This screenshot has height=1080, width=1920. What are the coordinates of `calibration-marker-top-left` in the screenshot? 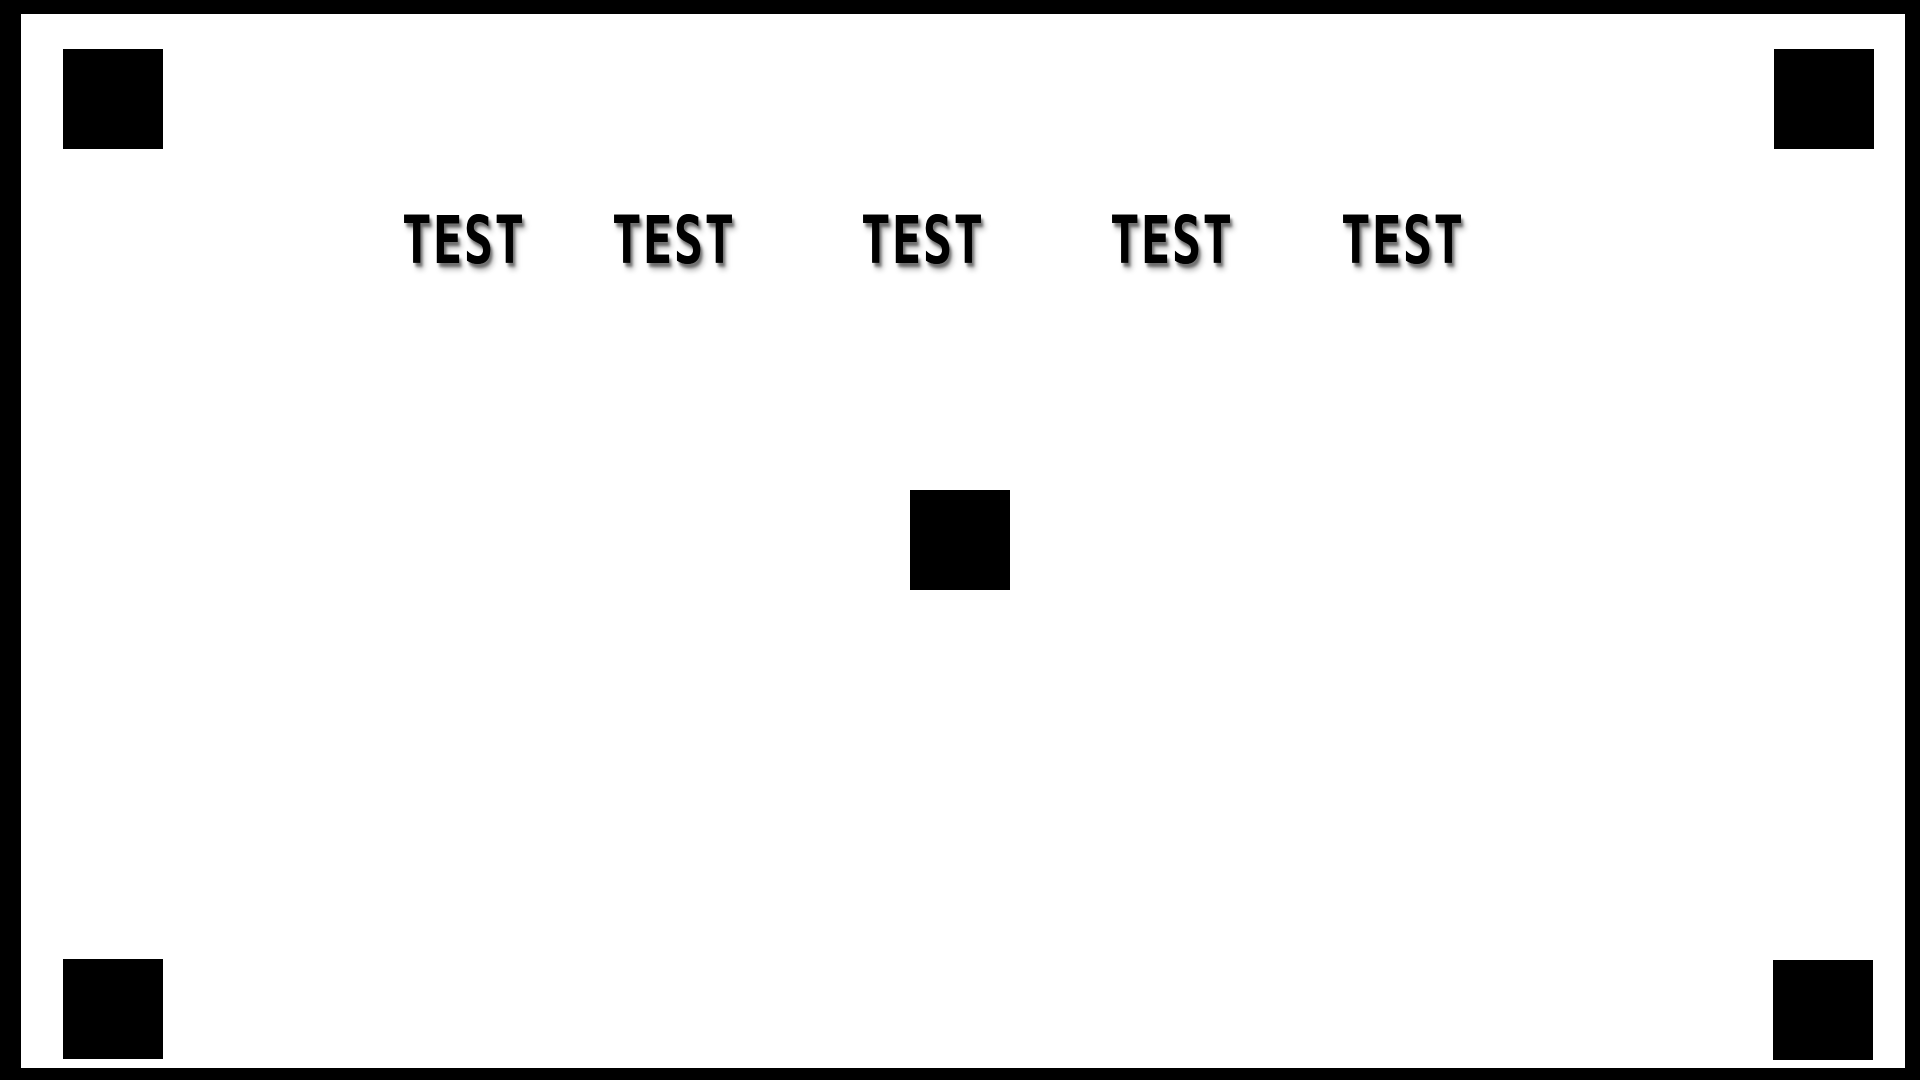 It's located at (113, 99).